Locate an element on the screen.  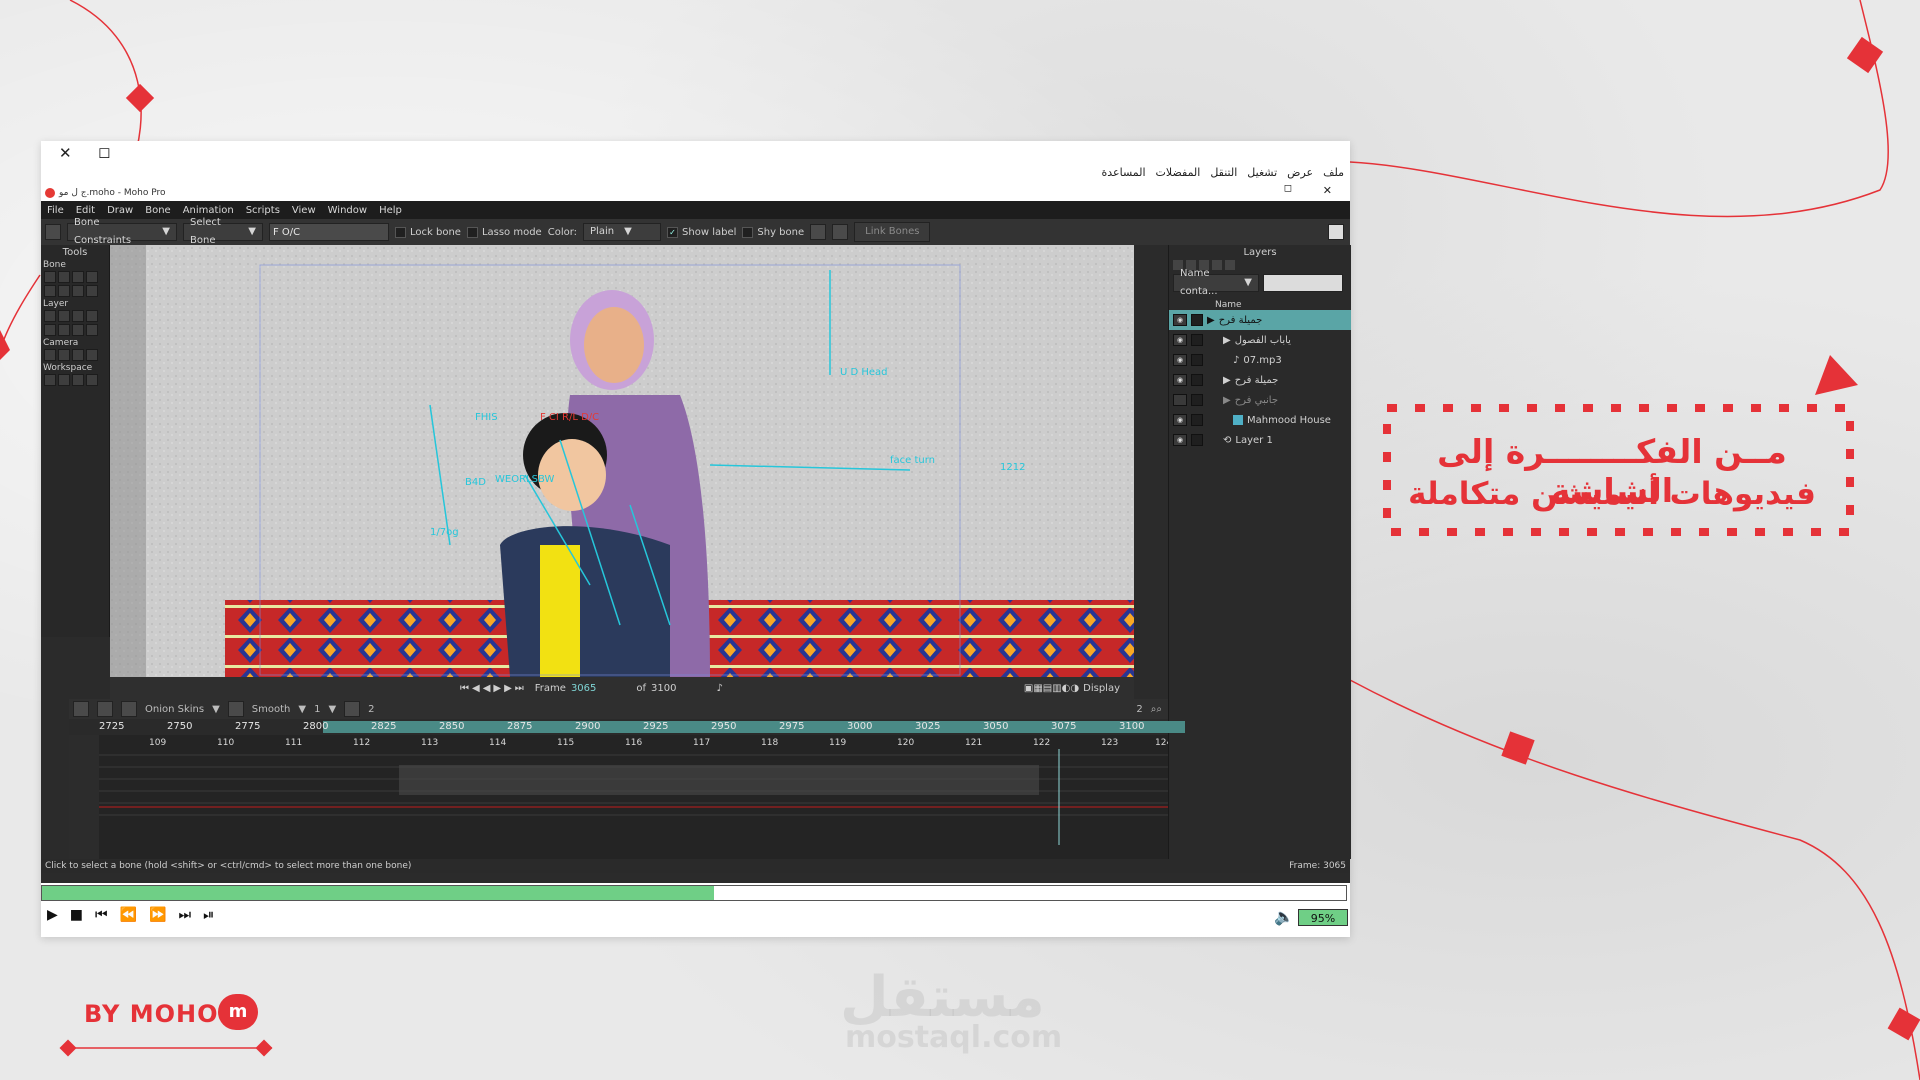
interpolation-dropdown: Smooth is located at coordinates (271, 709).